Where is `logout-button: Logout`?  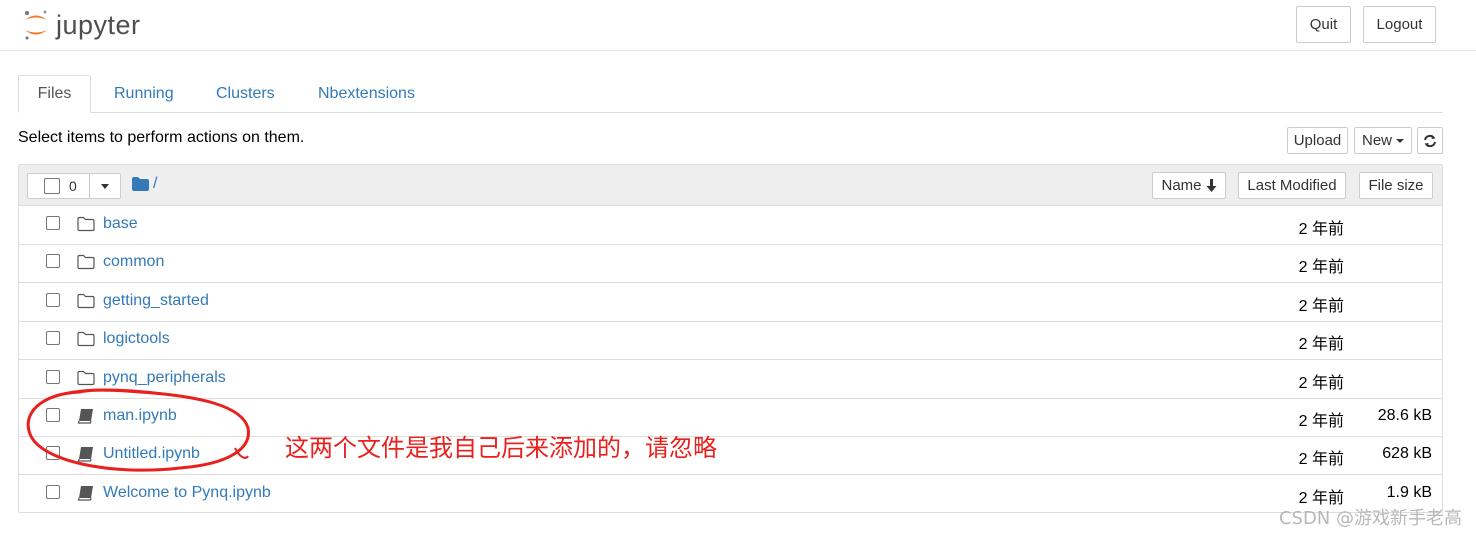
logout-button: Logout is located at coordinates (1399, 24).